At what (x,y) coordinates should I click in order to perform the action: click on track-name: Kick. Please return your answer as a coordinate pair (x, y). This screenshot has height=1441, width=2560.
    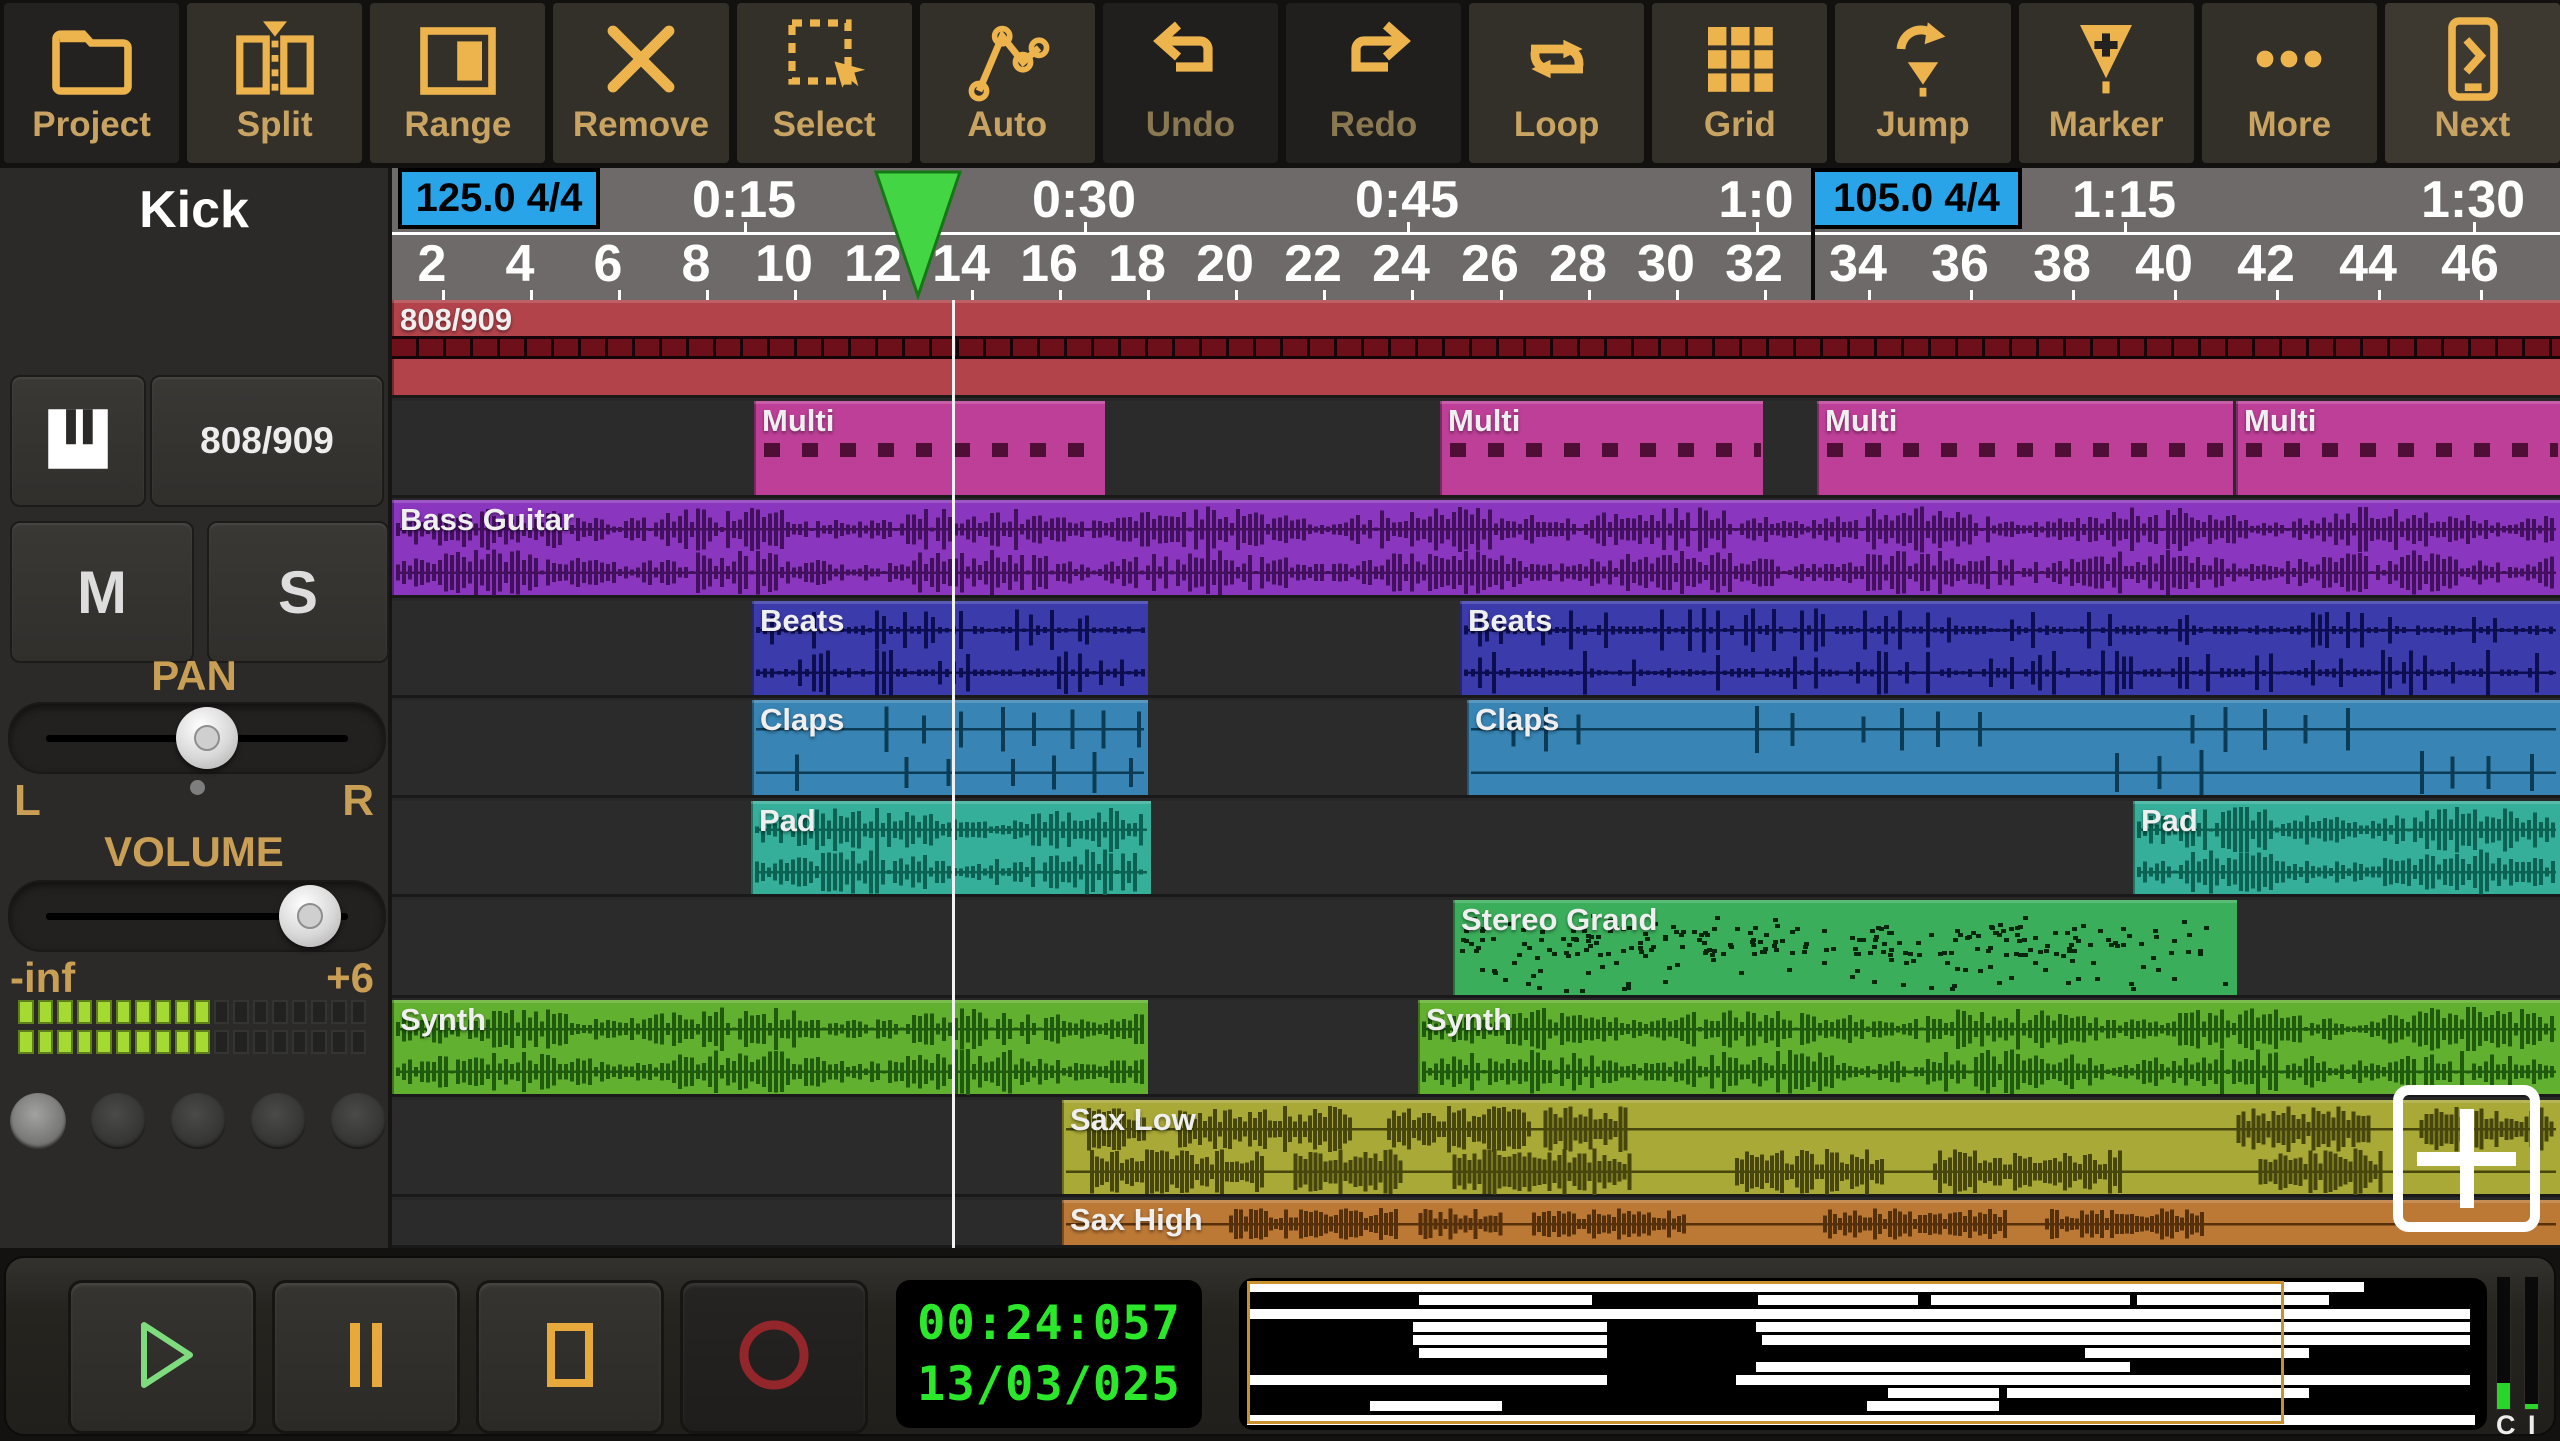
    Looking at the image, I should click on (194, 210).